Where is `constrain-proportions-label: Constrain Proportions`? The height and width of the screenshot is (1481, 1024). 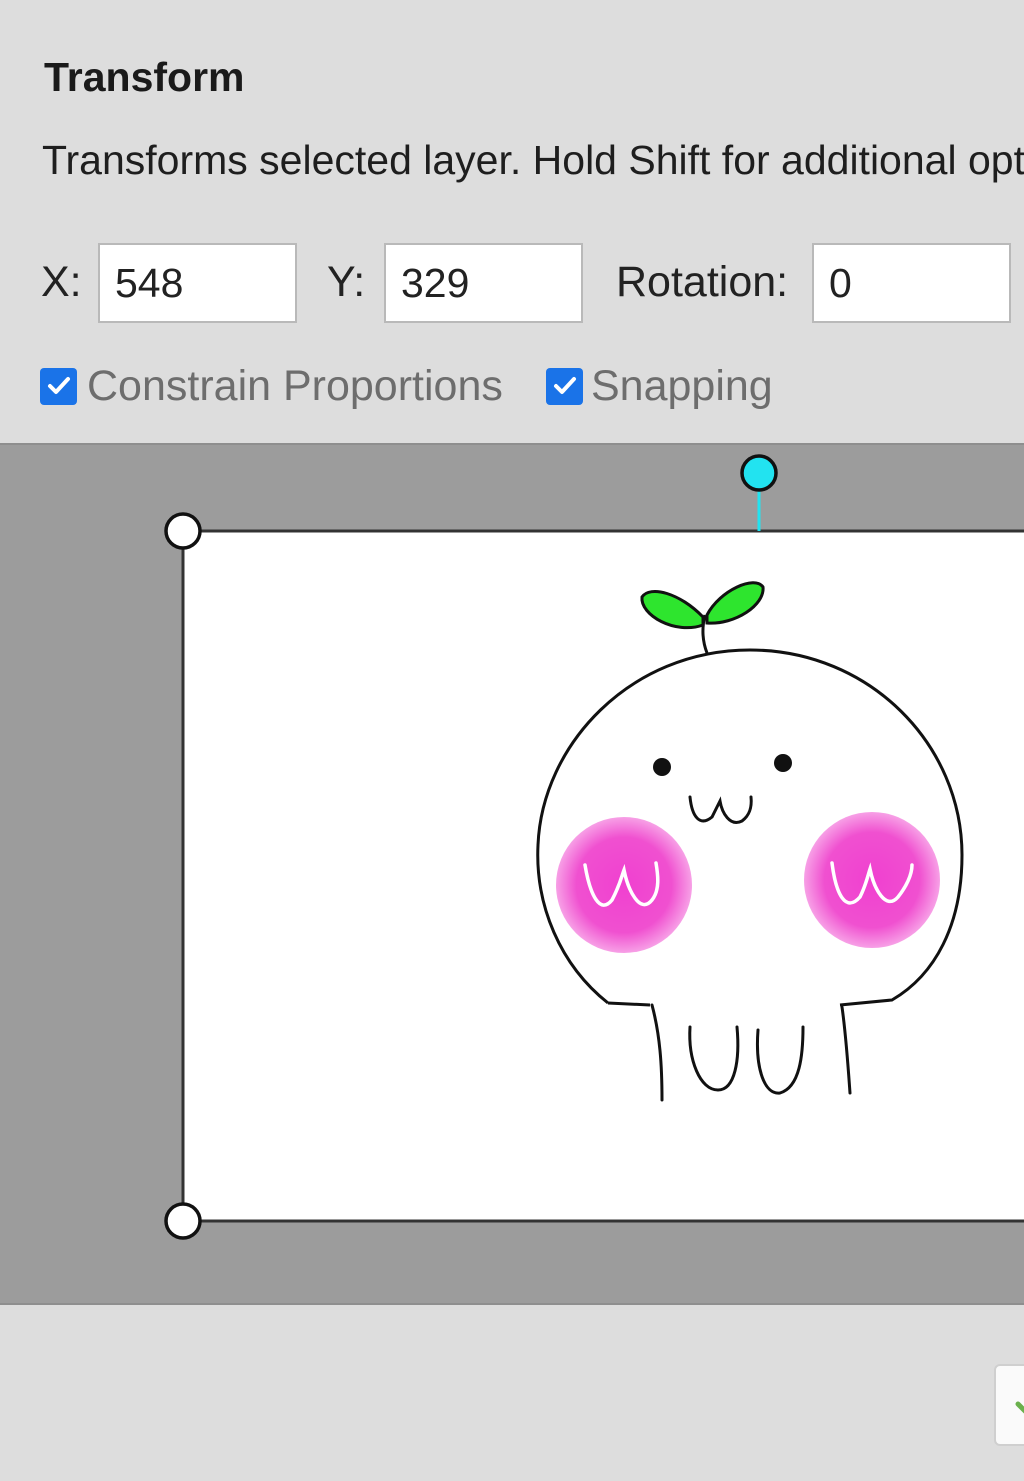
constrain-proportions-label: Constrain Proportions is located at coordinates (295, 385).